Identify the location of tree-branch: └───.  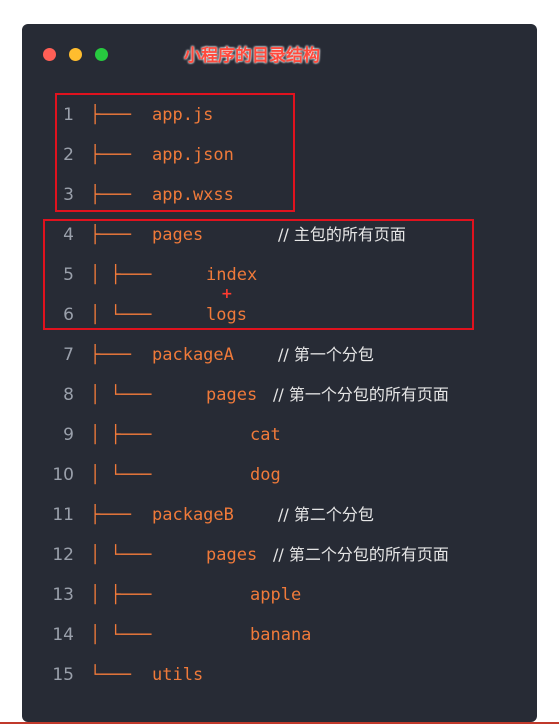
(110, 675).